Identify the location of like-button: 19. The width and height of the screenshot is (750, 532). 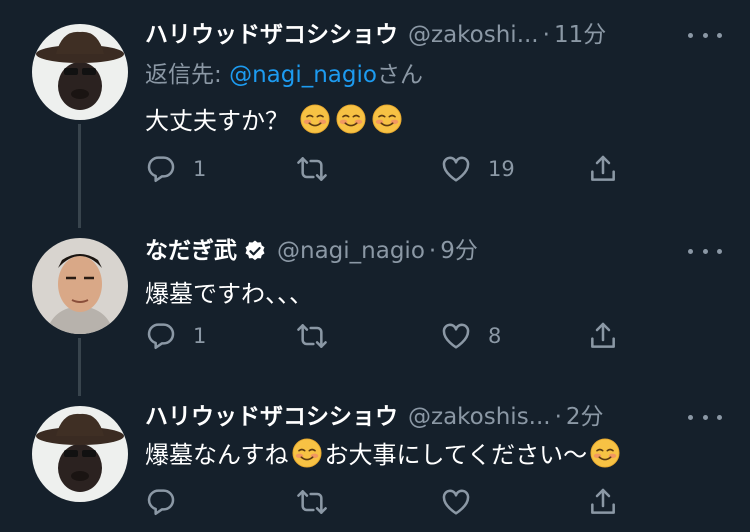
(477, 169).